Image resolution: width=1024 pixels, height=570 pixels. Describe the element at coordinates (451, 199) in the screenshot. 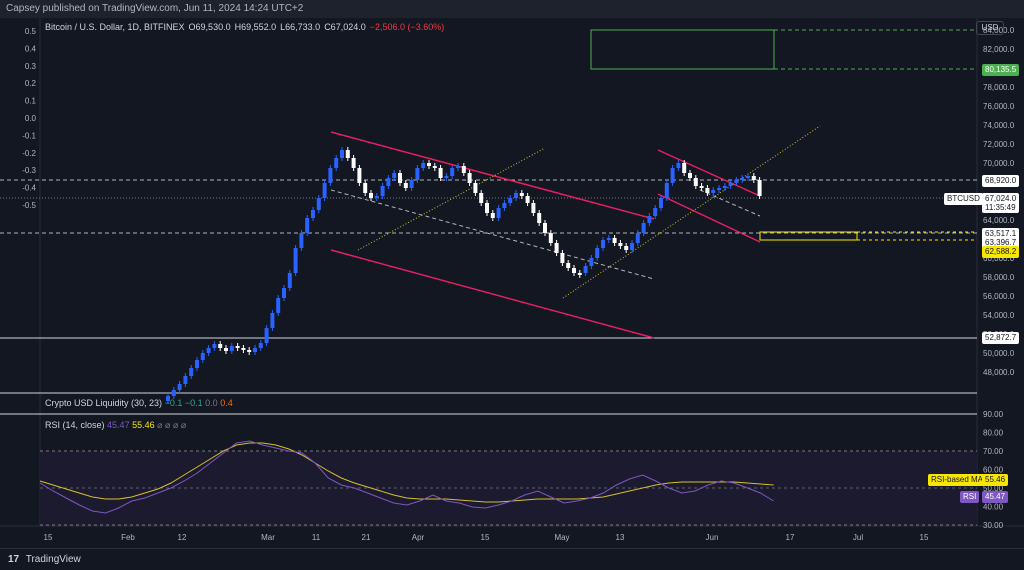

I see `trend-dotted` at that location.